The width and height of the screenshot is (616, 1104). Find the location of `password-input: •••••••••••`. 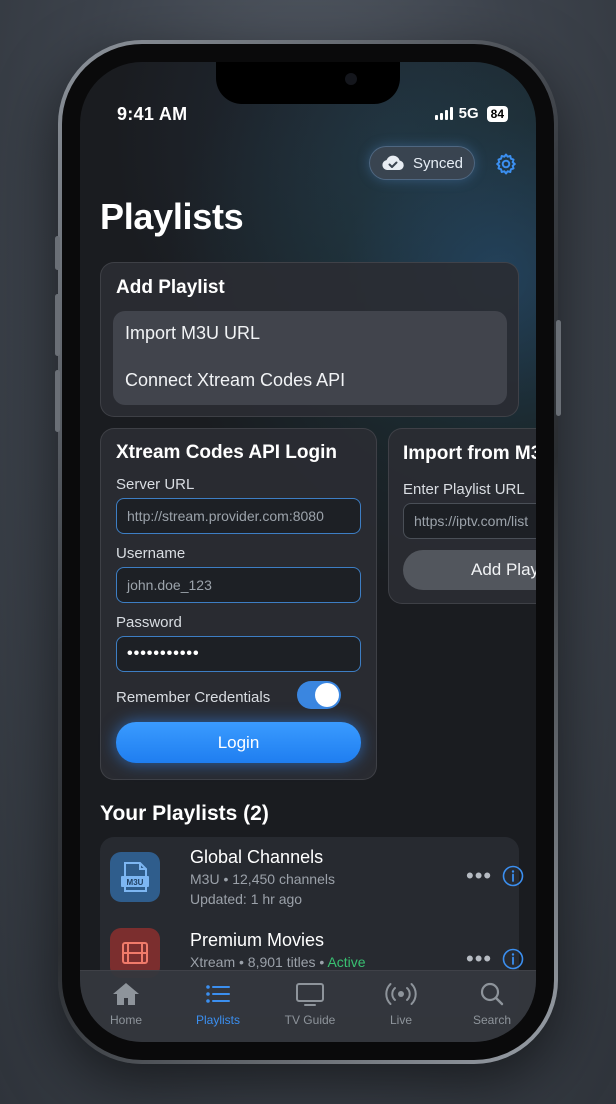

password-input: ••••••••••• is located at coordinates (238, 654).